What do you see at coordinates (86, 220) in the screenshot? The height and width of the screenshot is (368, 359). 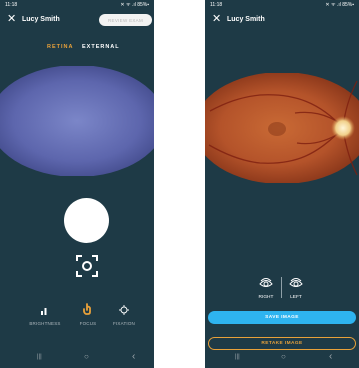 I see `capture-shutter-button` at bounding box center [86, 220].